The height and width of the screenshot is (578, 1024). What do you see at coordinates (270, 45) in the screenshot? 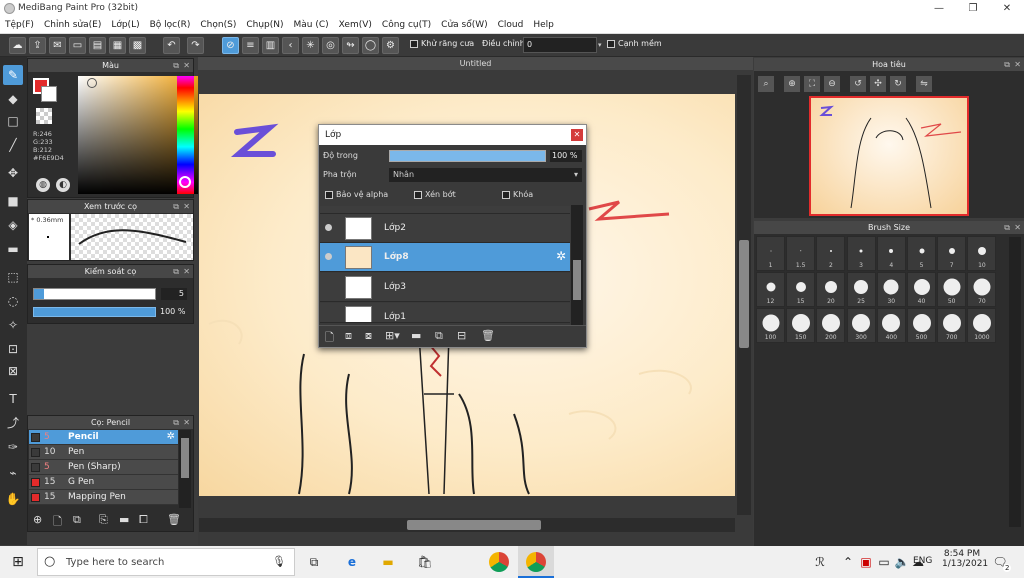
I see `cross-snap-icon: ▥` at bounding box center [270, 45].